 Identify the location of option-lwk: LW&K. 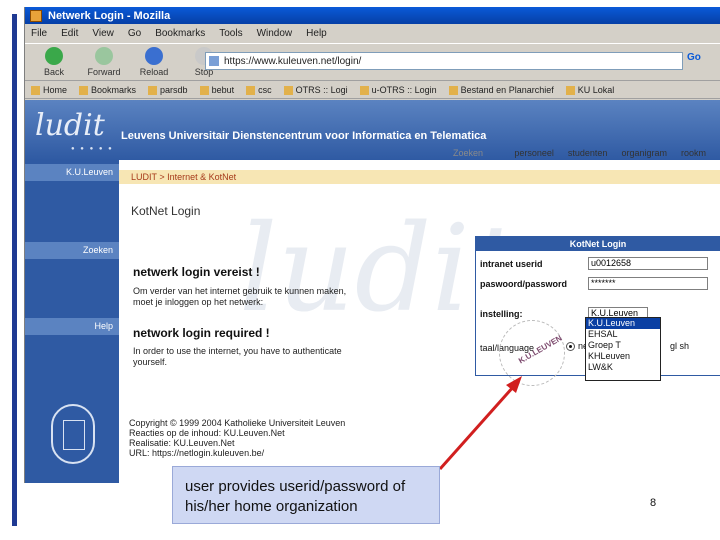
(623, 367).